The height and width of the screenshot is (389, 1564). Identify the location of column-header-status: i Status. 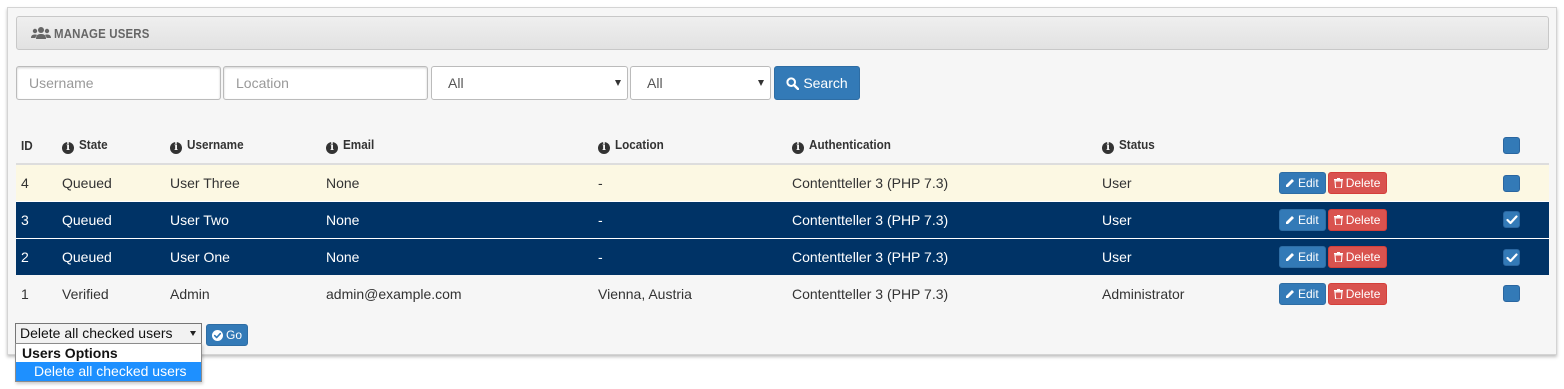
(1185, 146).